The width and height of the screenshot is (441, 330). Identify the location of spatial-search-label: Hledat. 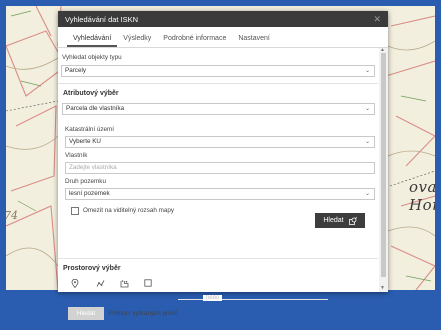
(86, 313).